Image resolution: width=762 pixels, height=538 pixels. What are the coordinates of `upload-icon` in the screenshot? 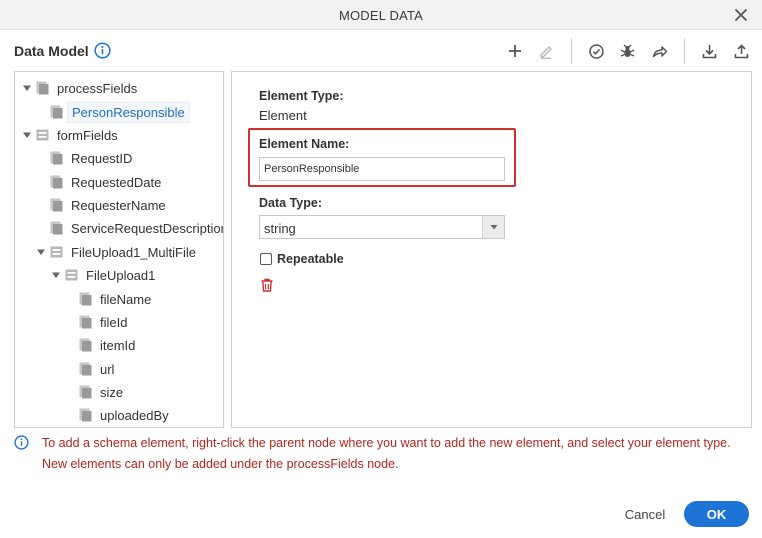 It's located at (741, 51).